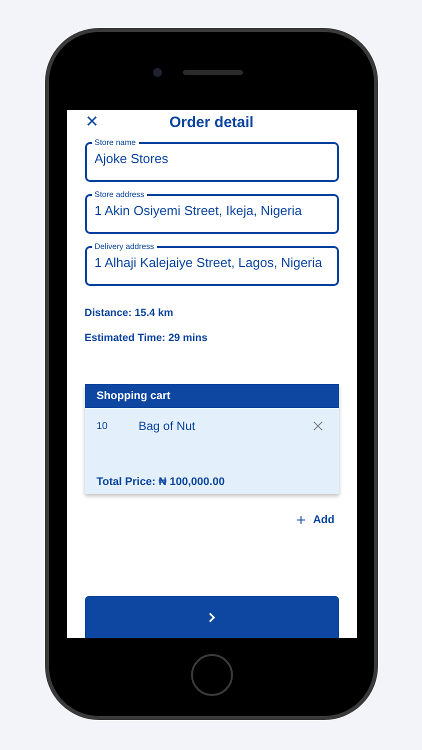 This screenshot has height=750, width=422. Describe the element at coordinates (120, 194) in the screenshot. I see `field-label: Store address` at that location.